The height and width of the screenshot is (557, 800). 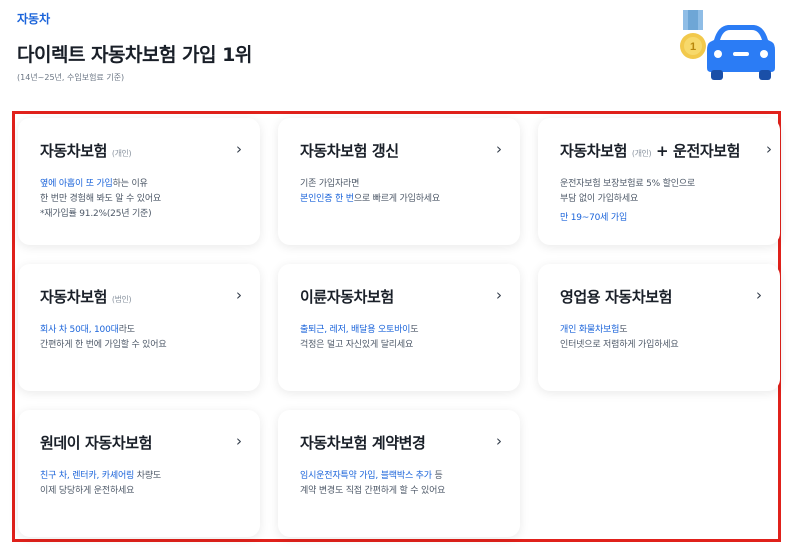 What do you see at coordinates (87, 330) in the screenshot?
I see `card-line: 회사 차 50대, 100대라도` at bounding box center [87, 330].